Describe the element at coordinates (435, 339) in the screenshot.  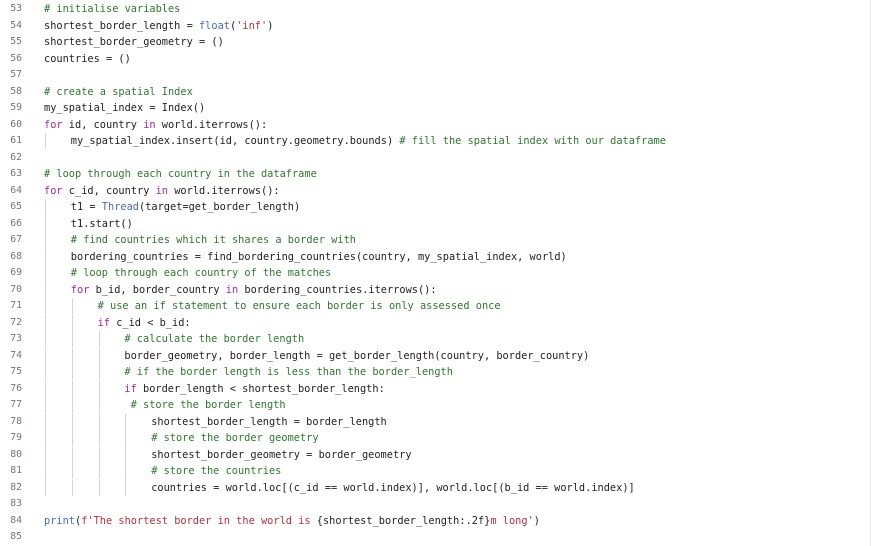
I see `code-line: 73 # calculate the border length` at that location.